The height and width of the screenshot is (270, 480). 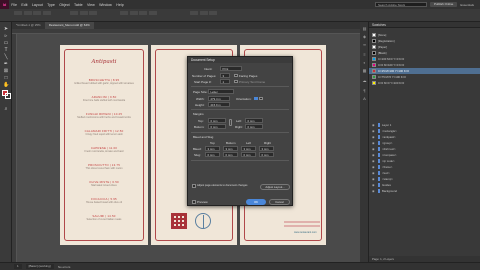 What do you see at coordinates (194, 186) in the screenshot?
I see `adjust-layout-checkbox` at bounding box center [194, 186].